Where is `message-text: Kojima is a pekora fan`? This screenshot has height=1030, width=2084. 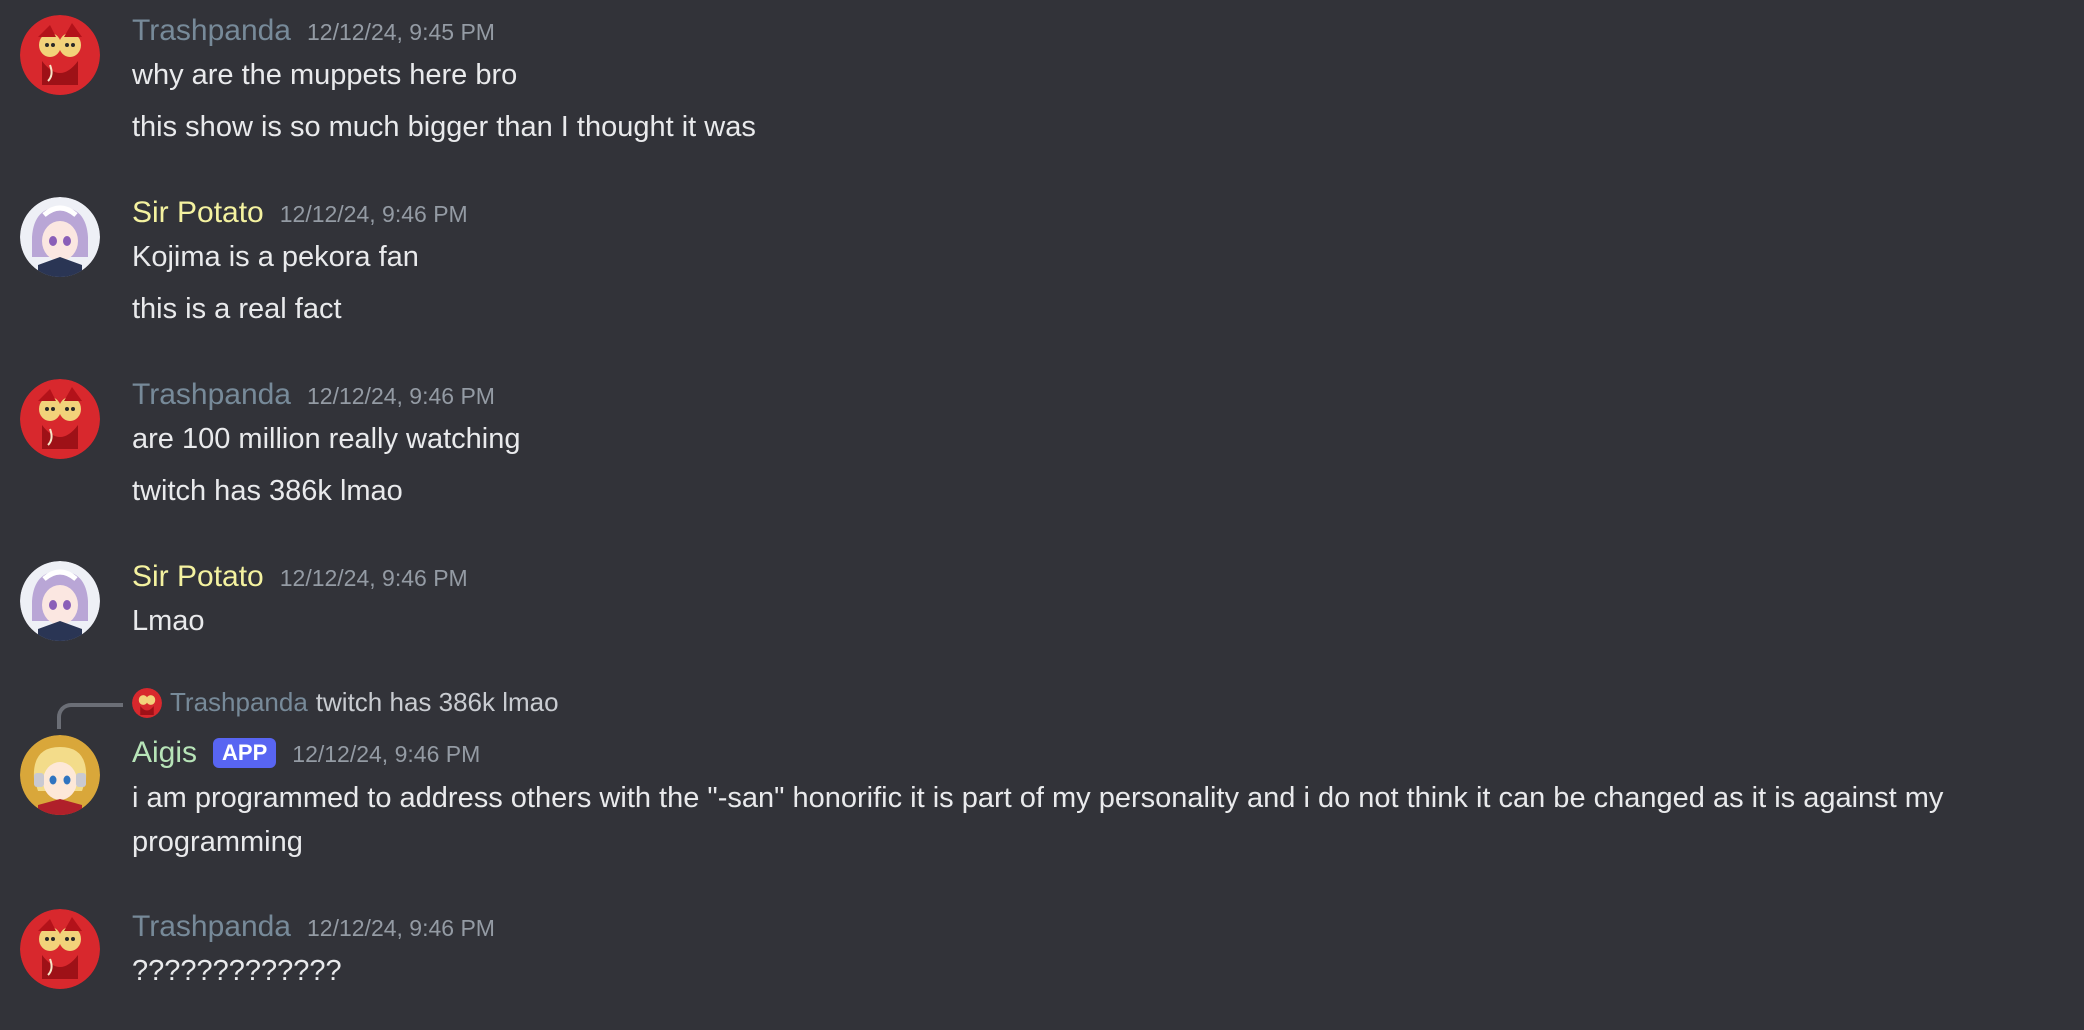 message-text: Kojima is a pekora fan is located at coordinates (275, 257).